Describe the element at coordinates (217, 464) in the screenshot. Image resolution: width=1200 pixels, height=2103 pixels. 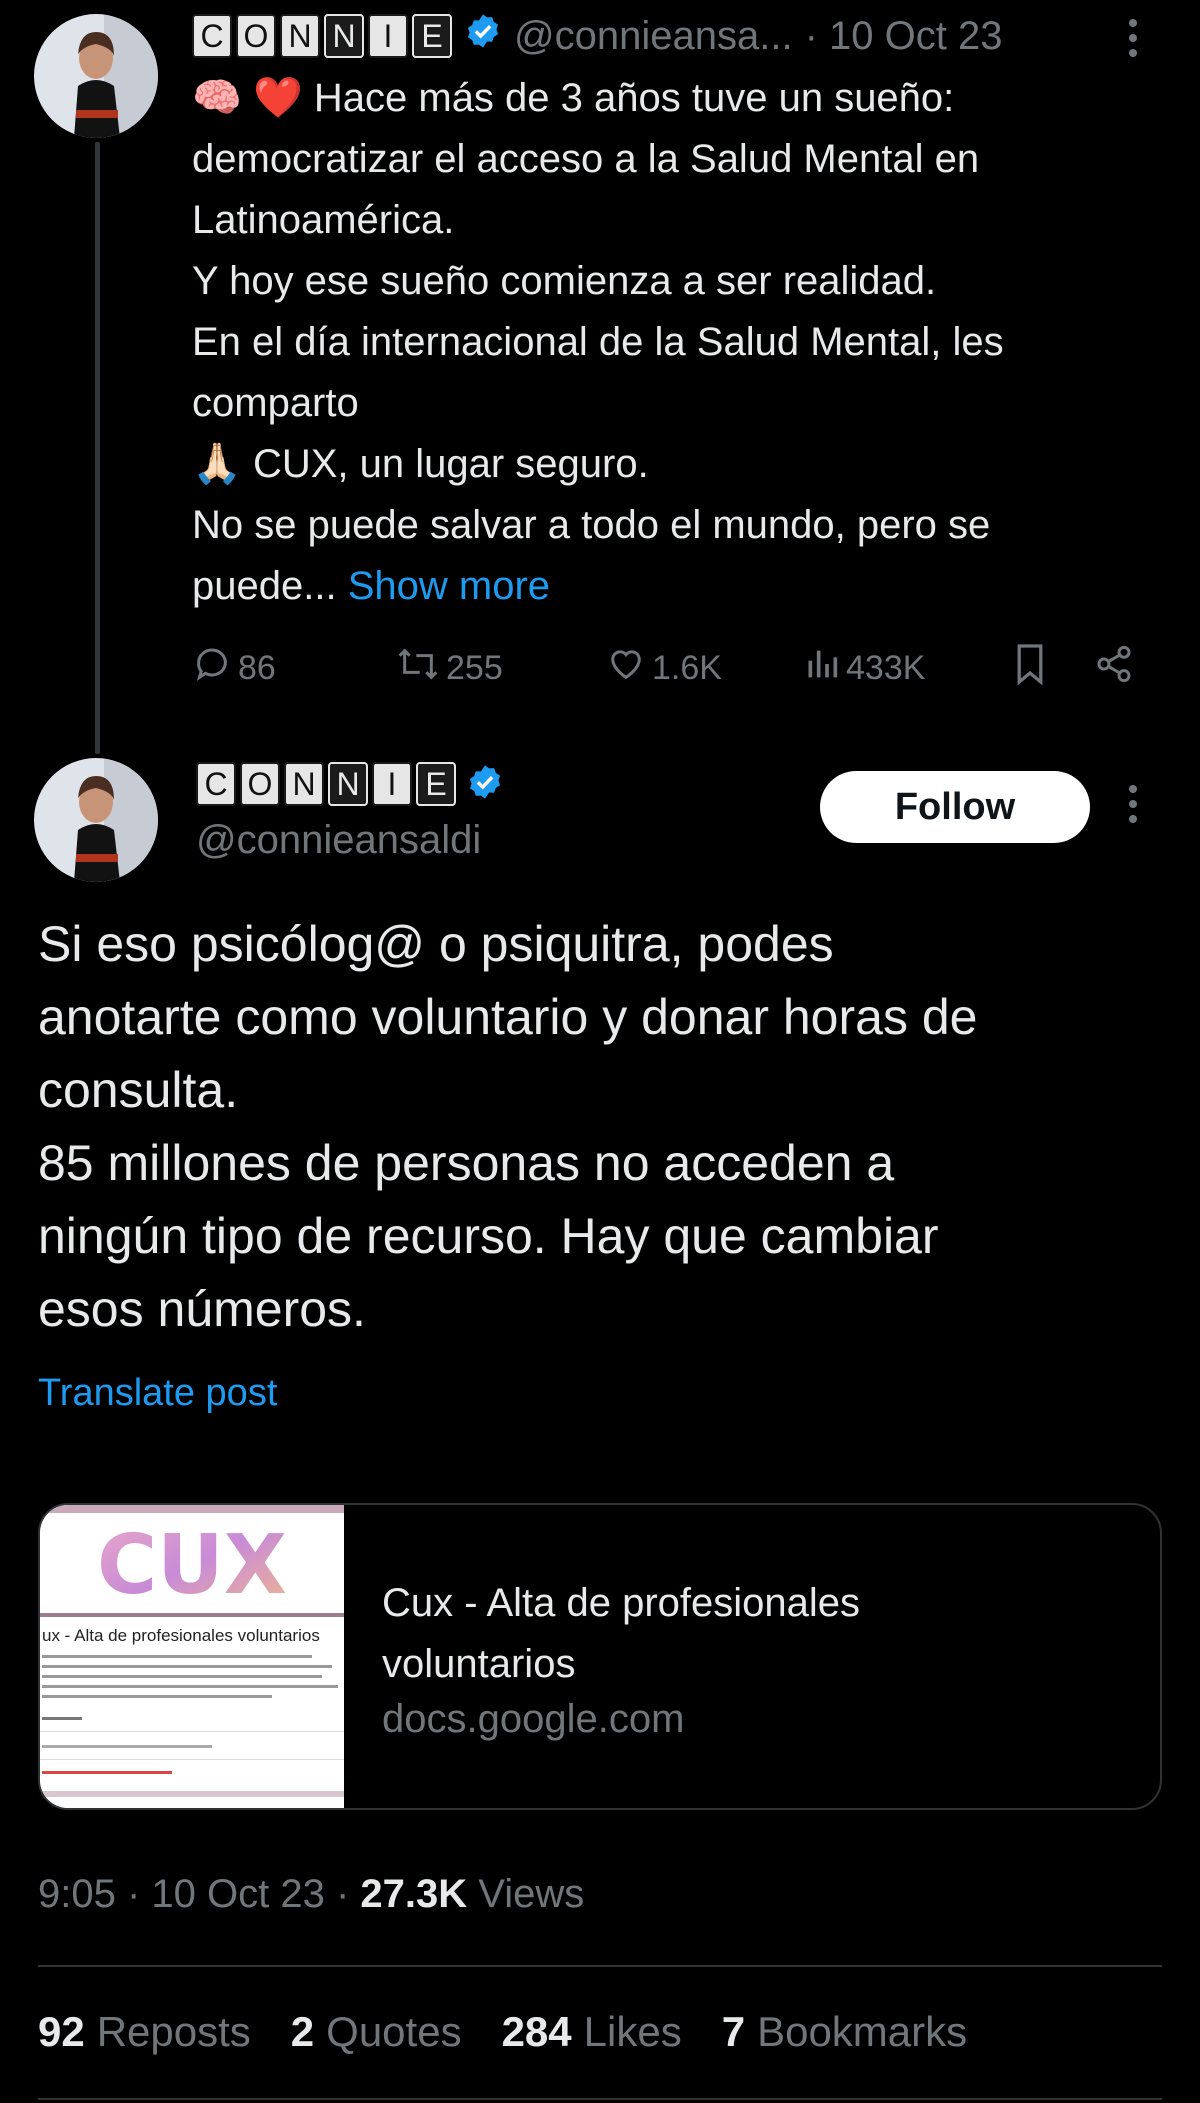
I see `folded-hands-emoji: 🙏🏻` at that location.